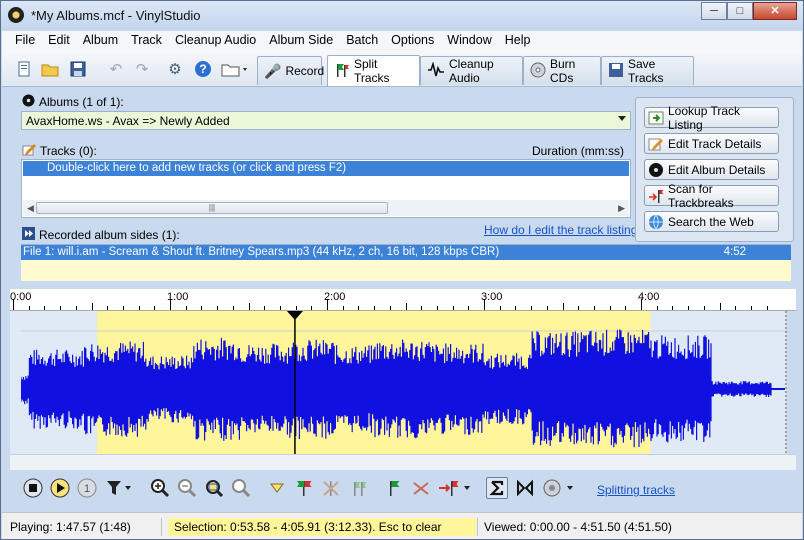  What do you see at coordinates (711, 143) in the screenshot?
I see `edit-track-details-button: Edit Track Details` at bounding box center [711, 143].